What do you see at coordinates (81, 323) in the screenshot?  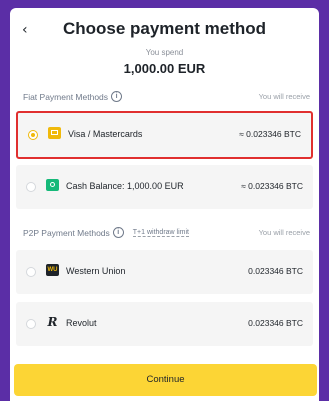 I see `method-label: Revolut` at bounding box center [81, 323].